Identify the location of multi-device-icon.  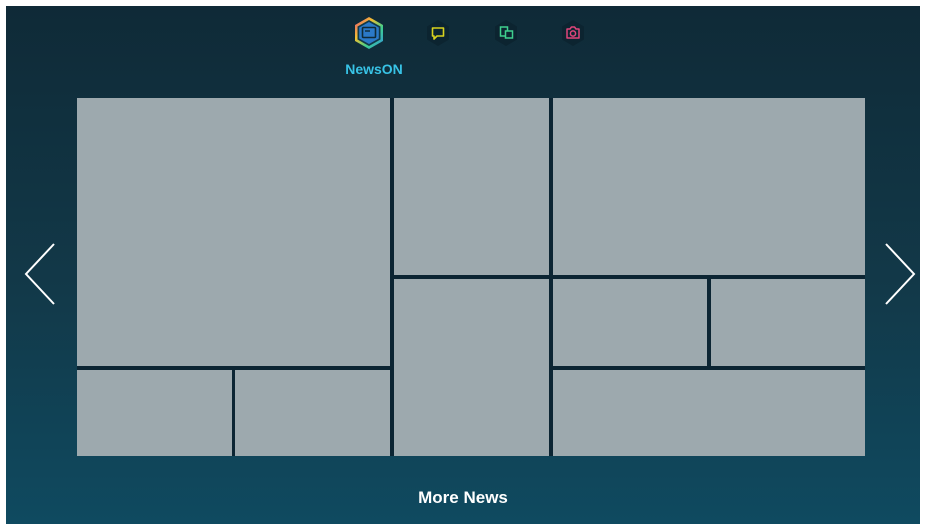
(506, 33).